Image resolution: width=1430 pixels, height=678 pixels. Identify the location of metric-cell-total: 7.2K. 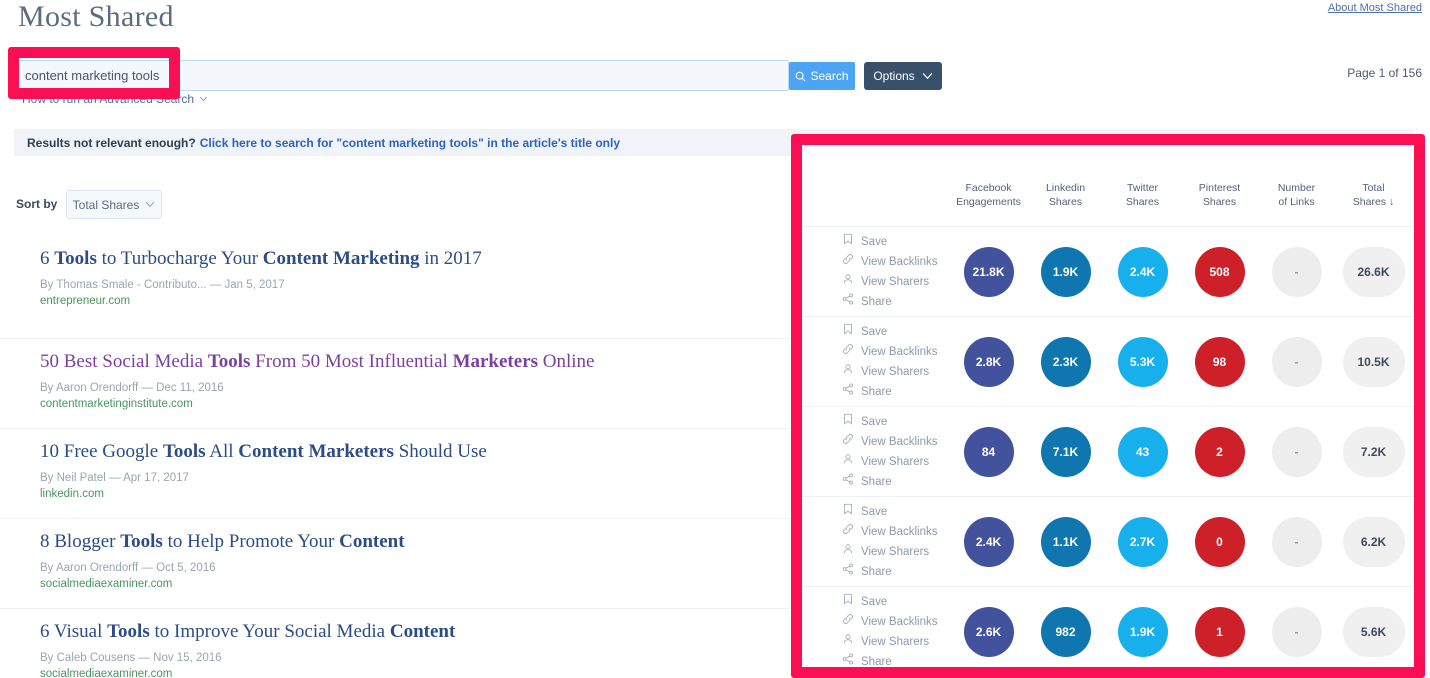
(1373, 451).